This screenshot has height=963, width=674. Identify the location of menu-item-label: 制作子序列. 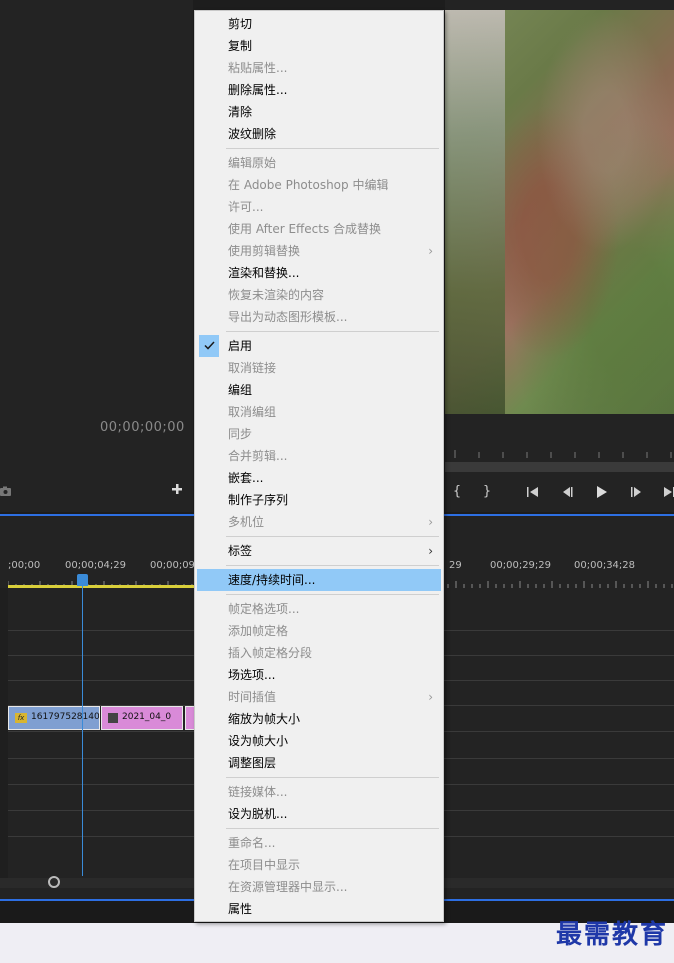
(258, 500).